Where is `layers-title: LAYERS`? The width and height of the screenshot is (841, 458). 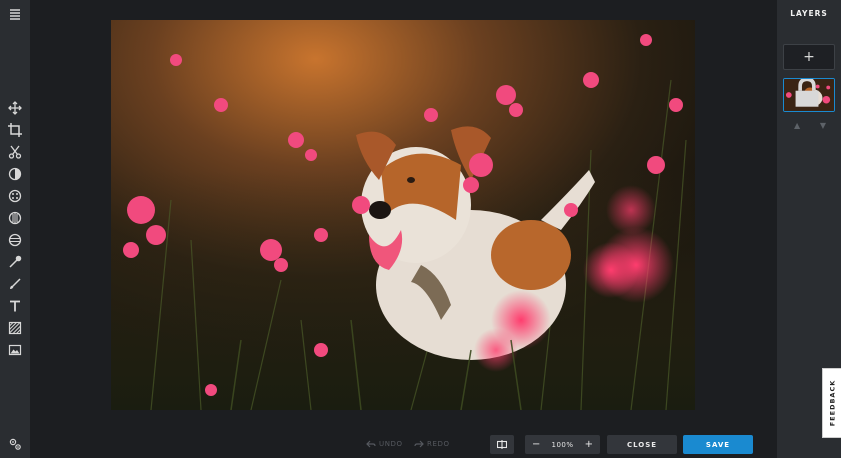
layers-title: LAYERS is located at coordinates (809, 13).